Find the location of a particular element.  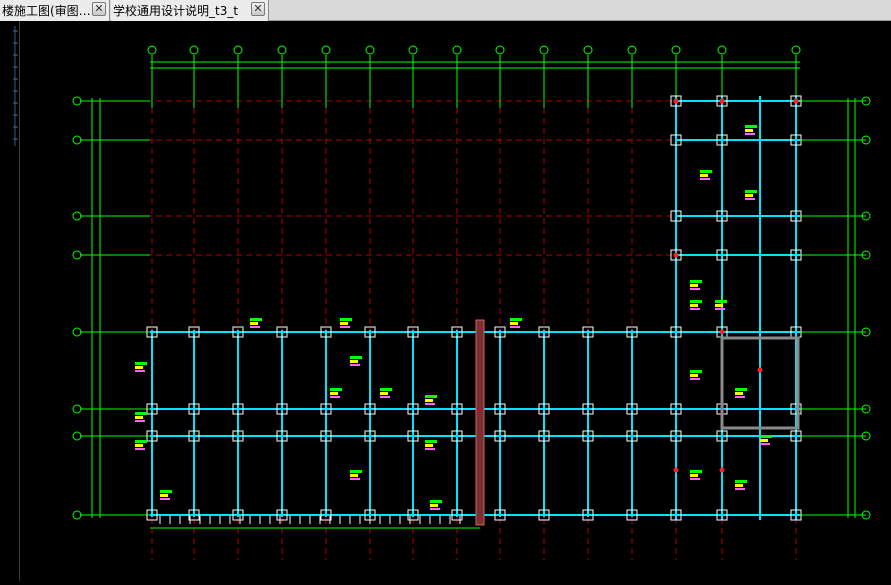

tab-drawing-1: 楼施工图(审图… ✕ is located at coordinates (55, 10).